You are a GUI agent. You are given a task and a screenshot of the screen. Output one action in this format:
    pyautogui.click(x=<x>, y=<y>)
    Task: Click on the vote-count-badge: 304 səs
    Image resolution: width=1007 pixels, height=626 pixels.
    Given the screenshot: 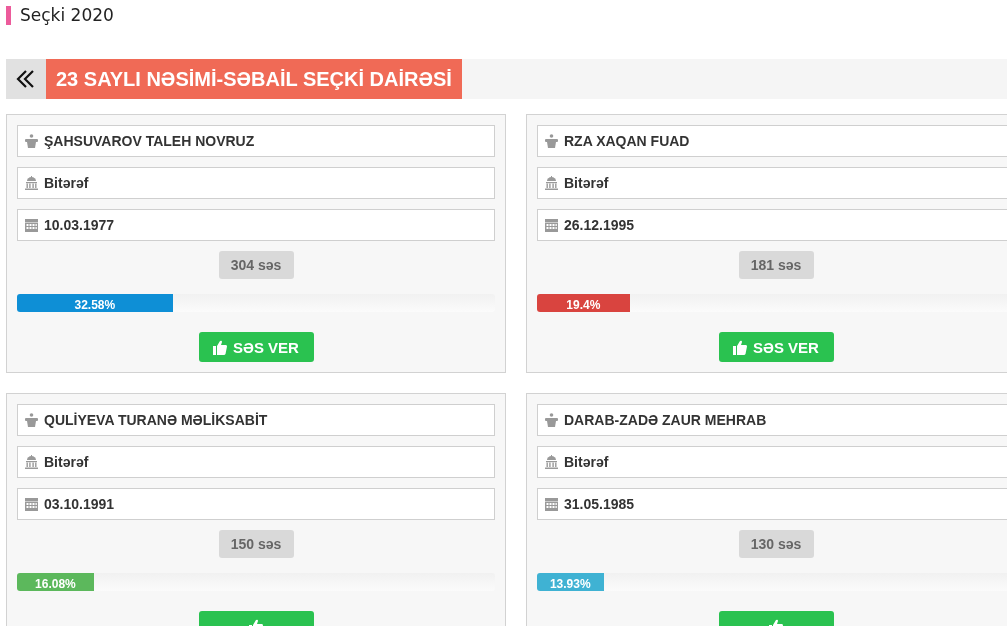 What is the action you would take?
    pyautogui.click(x=256, y=265)
    